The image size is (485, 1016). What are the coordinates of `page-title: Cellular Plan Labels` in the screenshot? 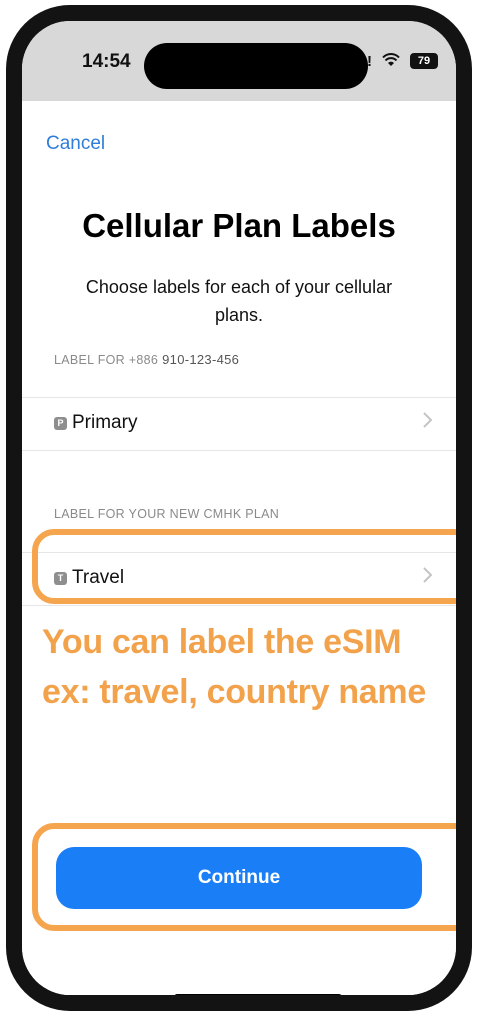 It's located at (239, 225).